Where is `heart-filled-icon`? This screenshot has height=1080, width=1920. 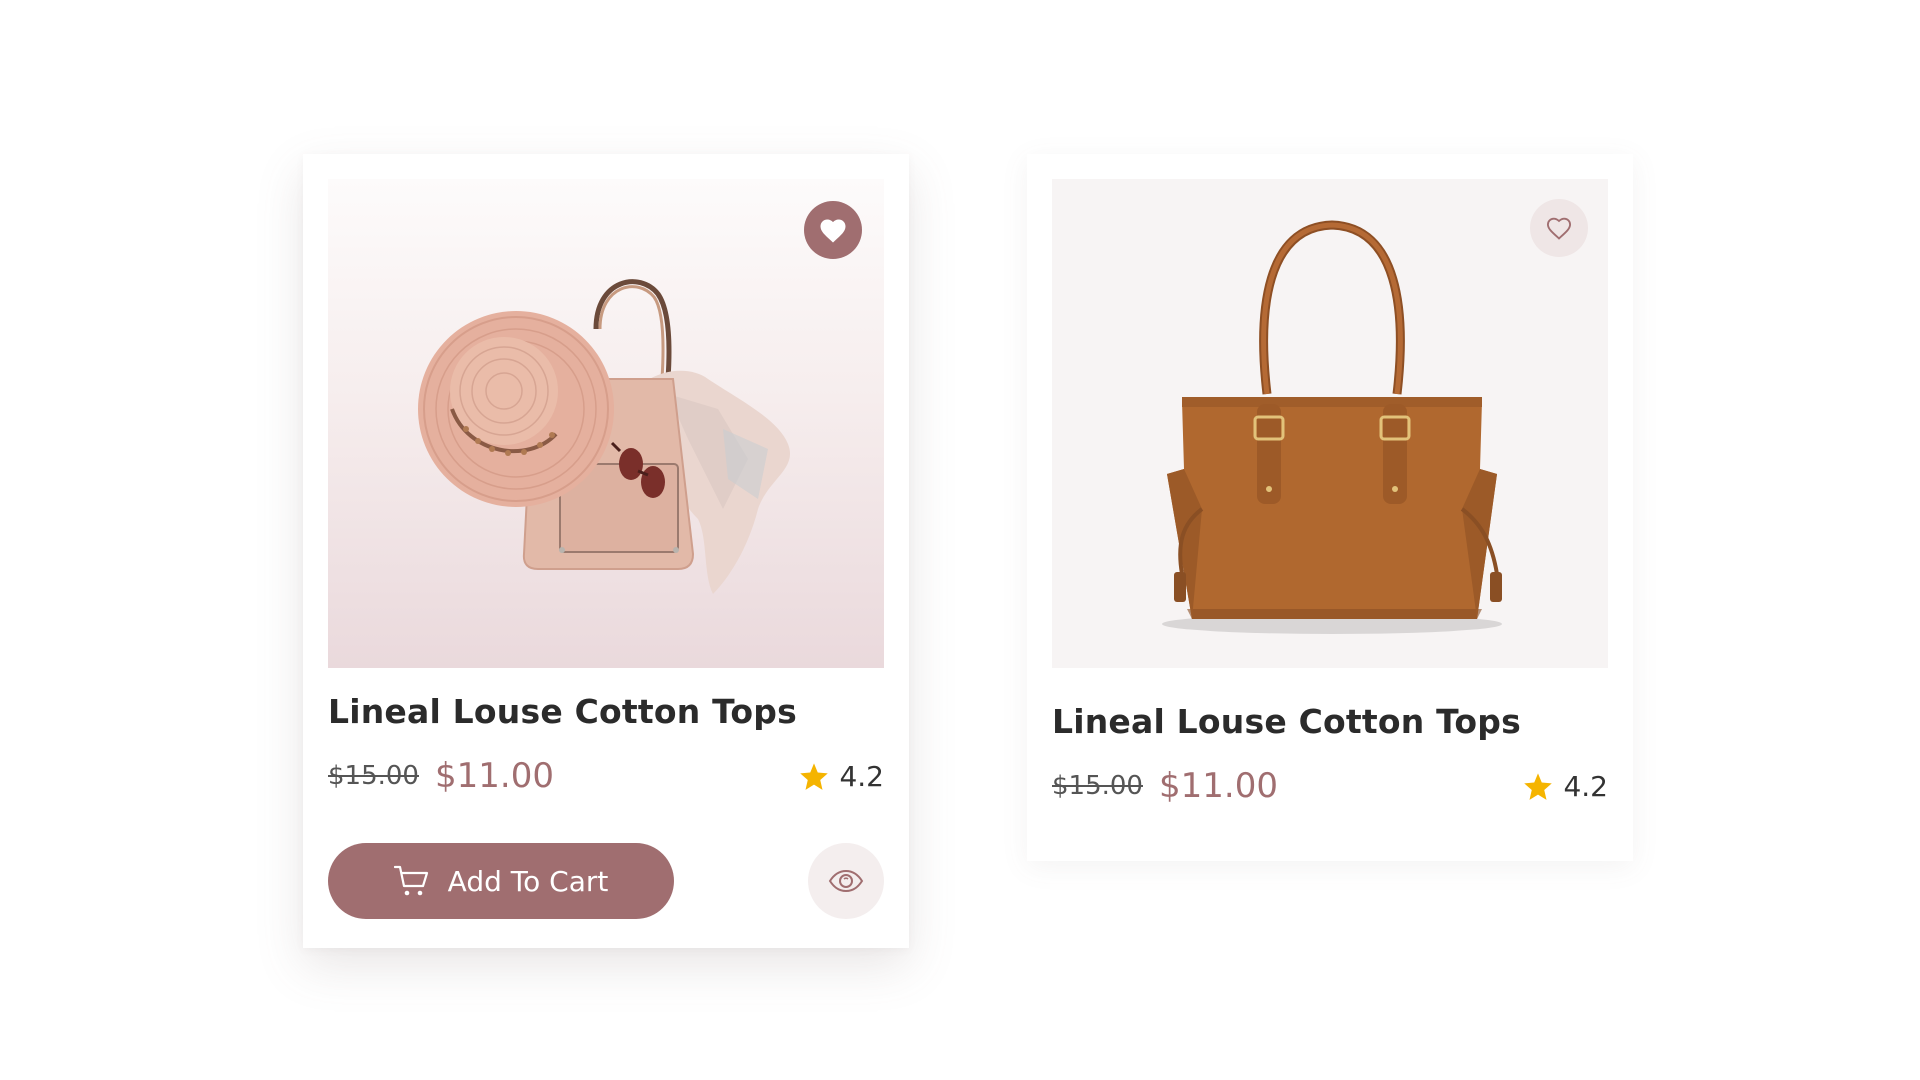
heart-filled-icon is located at coordinates (833, 231).